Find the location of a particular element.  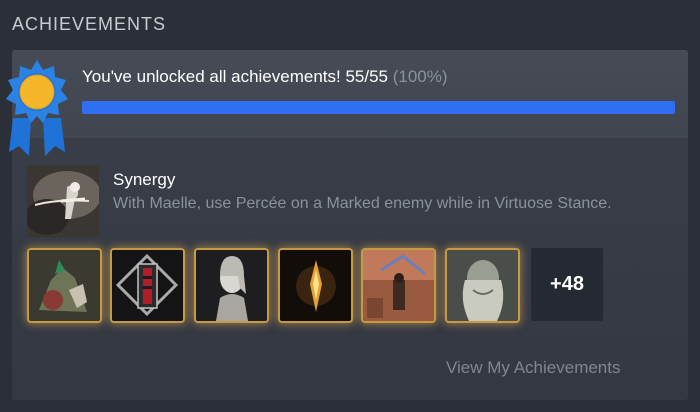

progress-fill is located at coordinates (378, 107).